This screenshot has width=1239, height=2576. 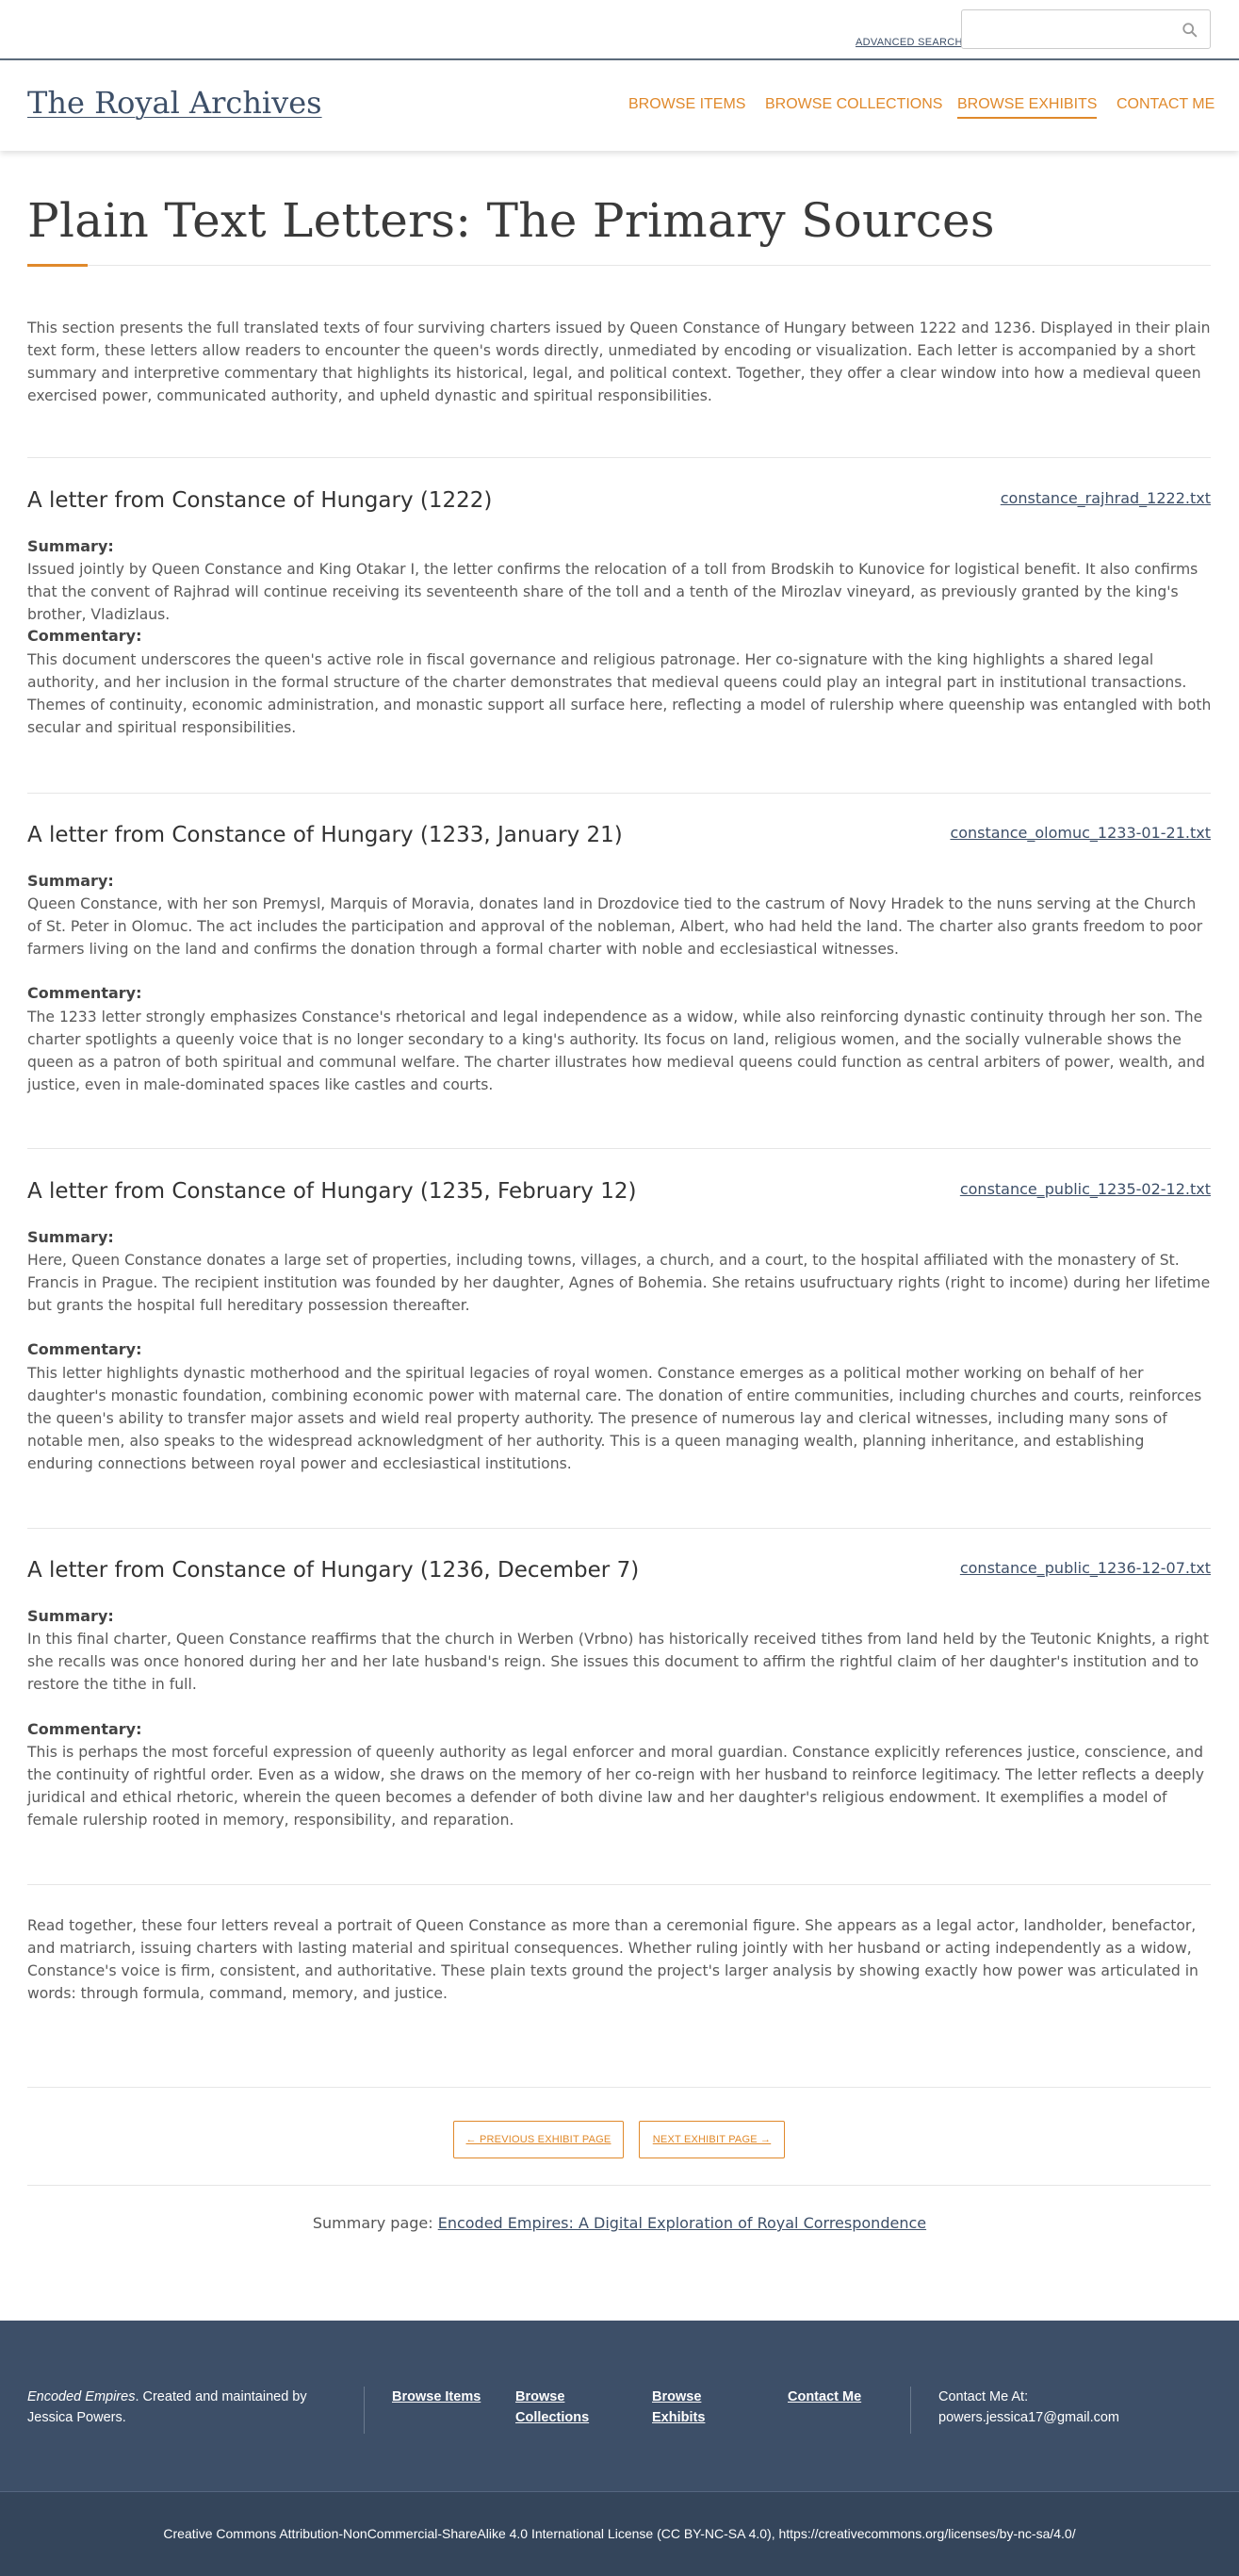 I want to click on footer-contact-label: Contact Me At:, so click(x=984, y=2396).